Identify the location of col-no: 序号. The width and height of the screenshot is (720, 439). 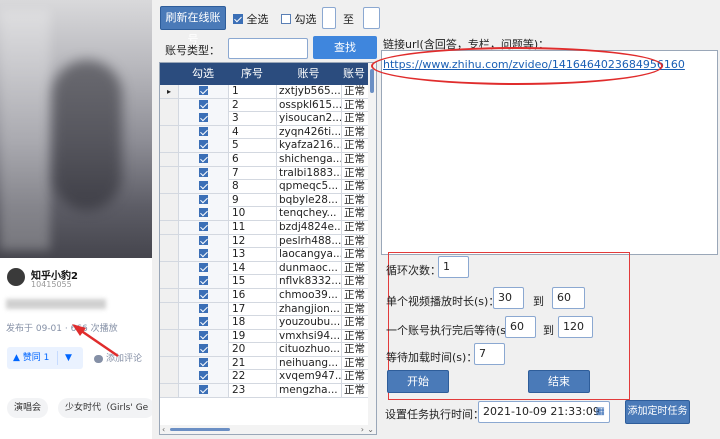
(252, 74).